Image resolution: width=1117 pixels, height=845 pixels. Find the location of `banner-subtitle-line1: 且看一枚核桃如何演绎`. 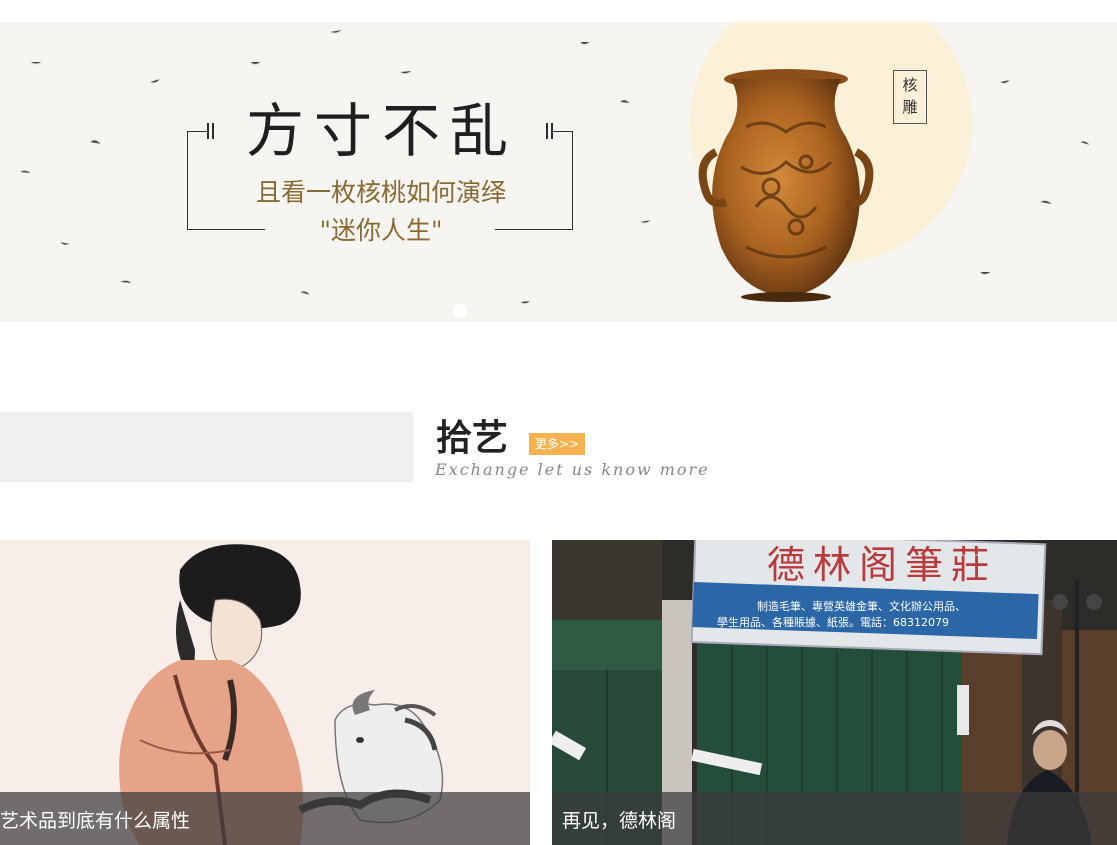

banner-subtitle-line1: 且看一枚核桃如何演绎 is located at coordinates (380, 192).